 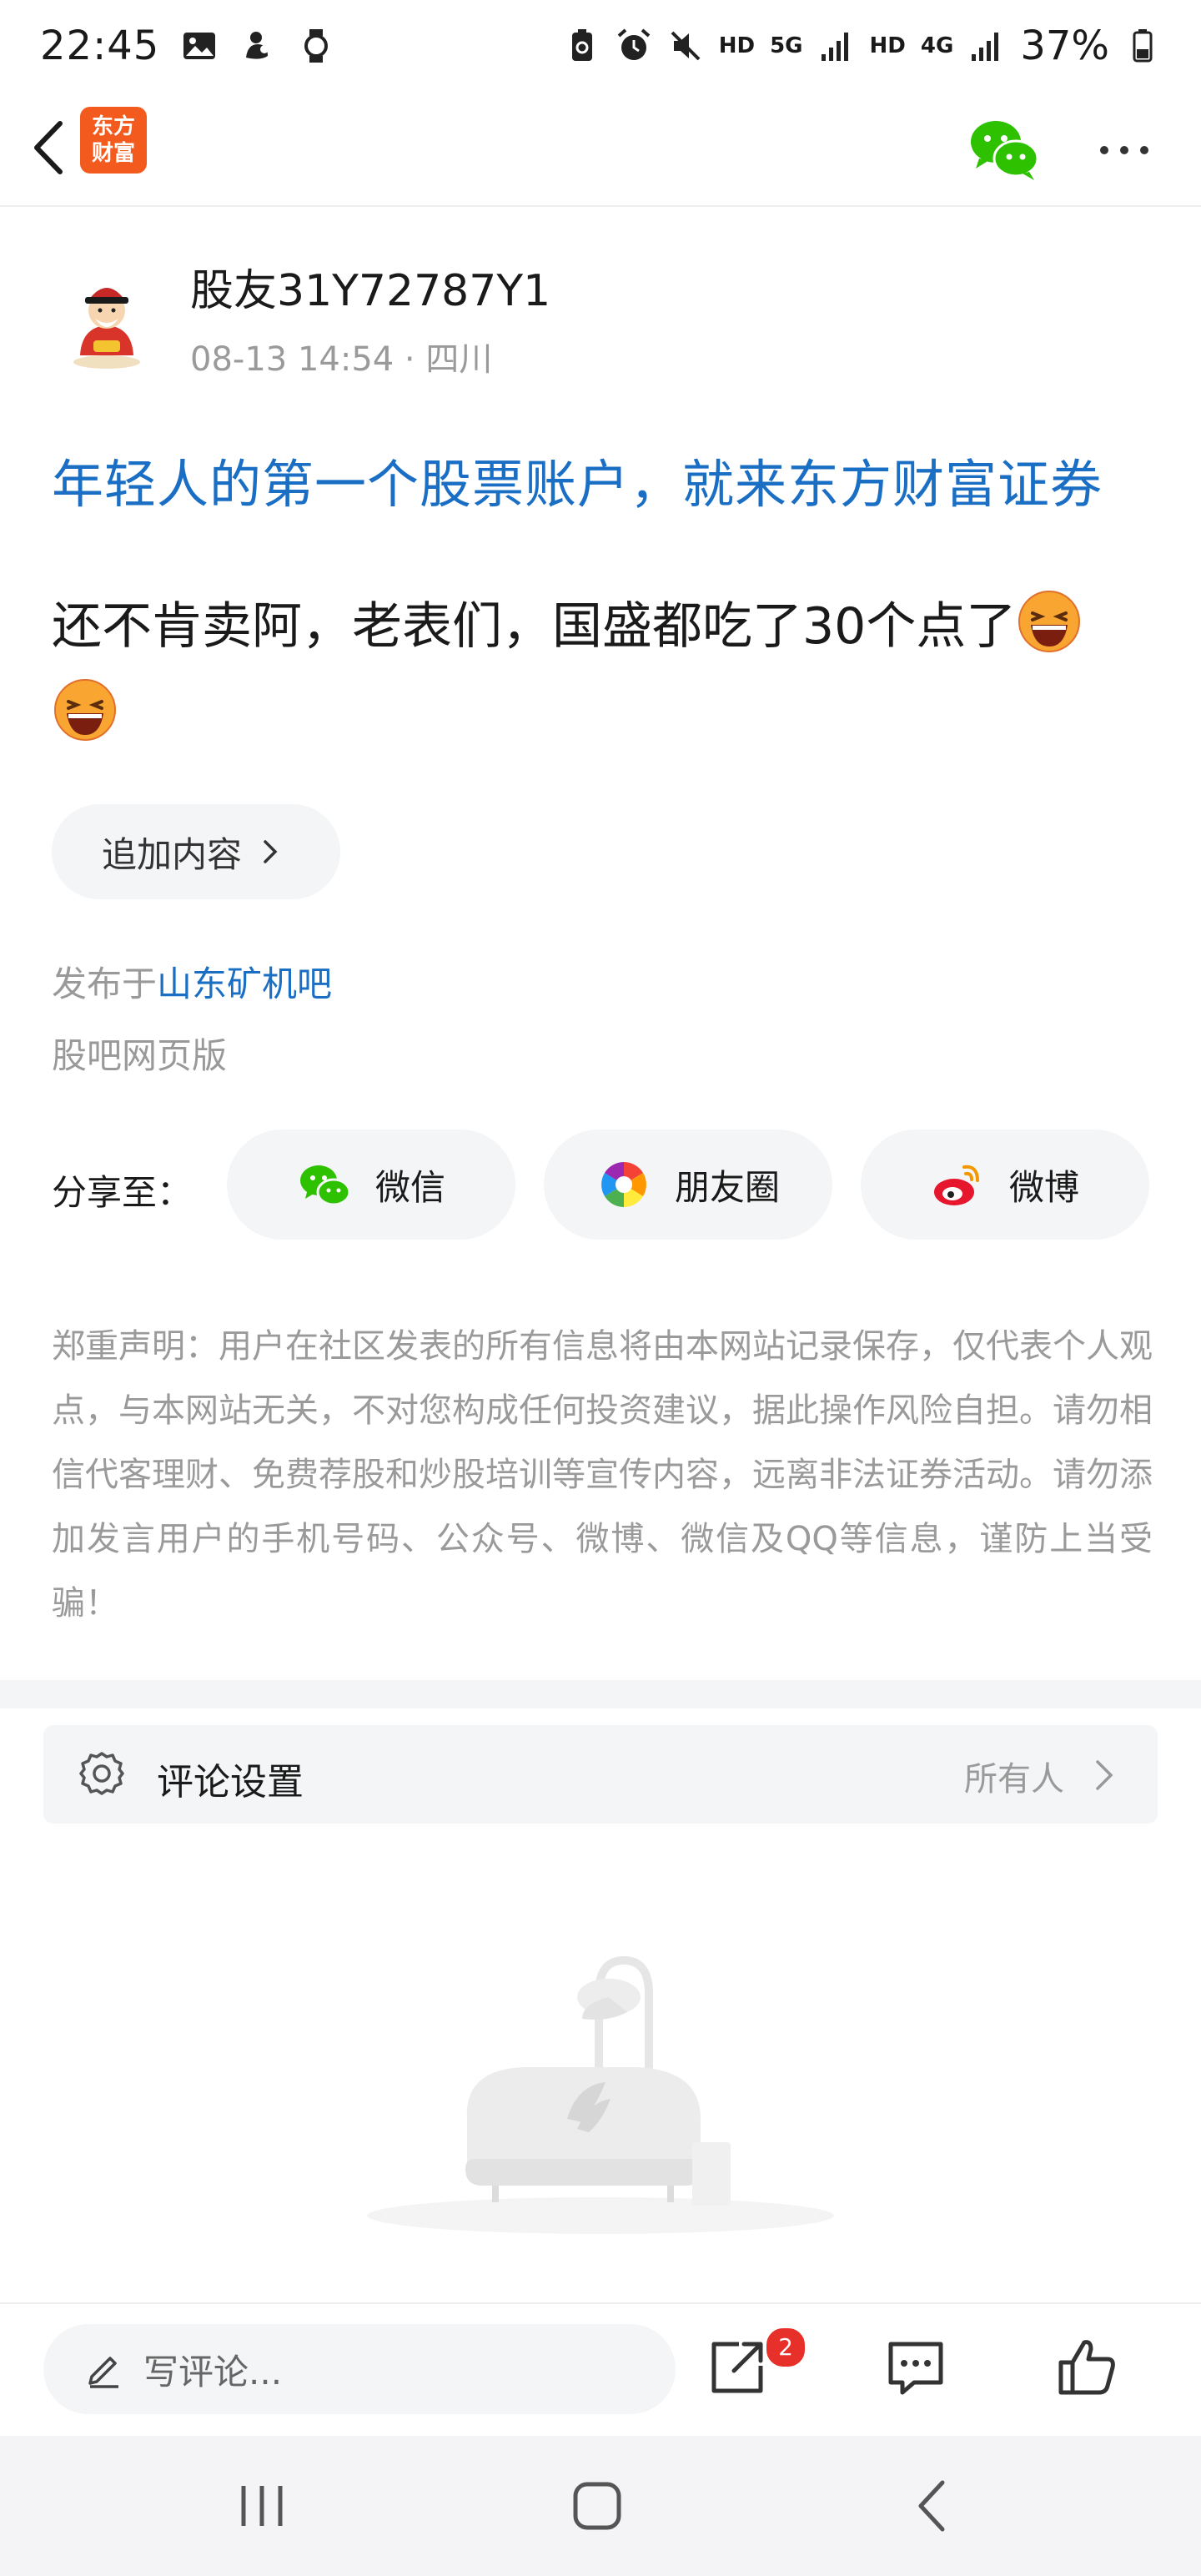 What do you see at coordinates (173, 854) in the screenshot?
I see `append-content-label: 追加内容` at bounding box center [173, 854].